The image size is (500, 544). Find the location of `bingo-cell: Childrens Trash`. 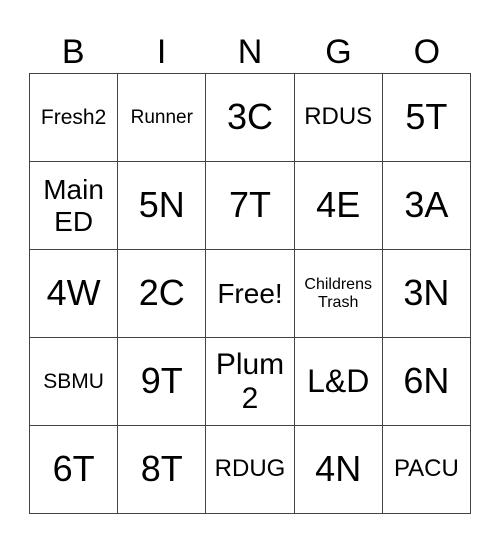

bingo-cell: Childrens Trash is located at coordinates (338, 294).